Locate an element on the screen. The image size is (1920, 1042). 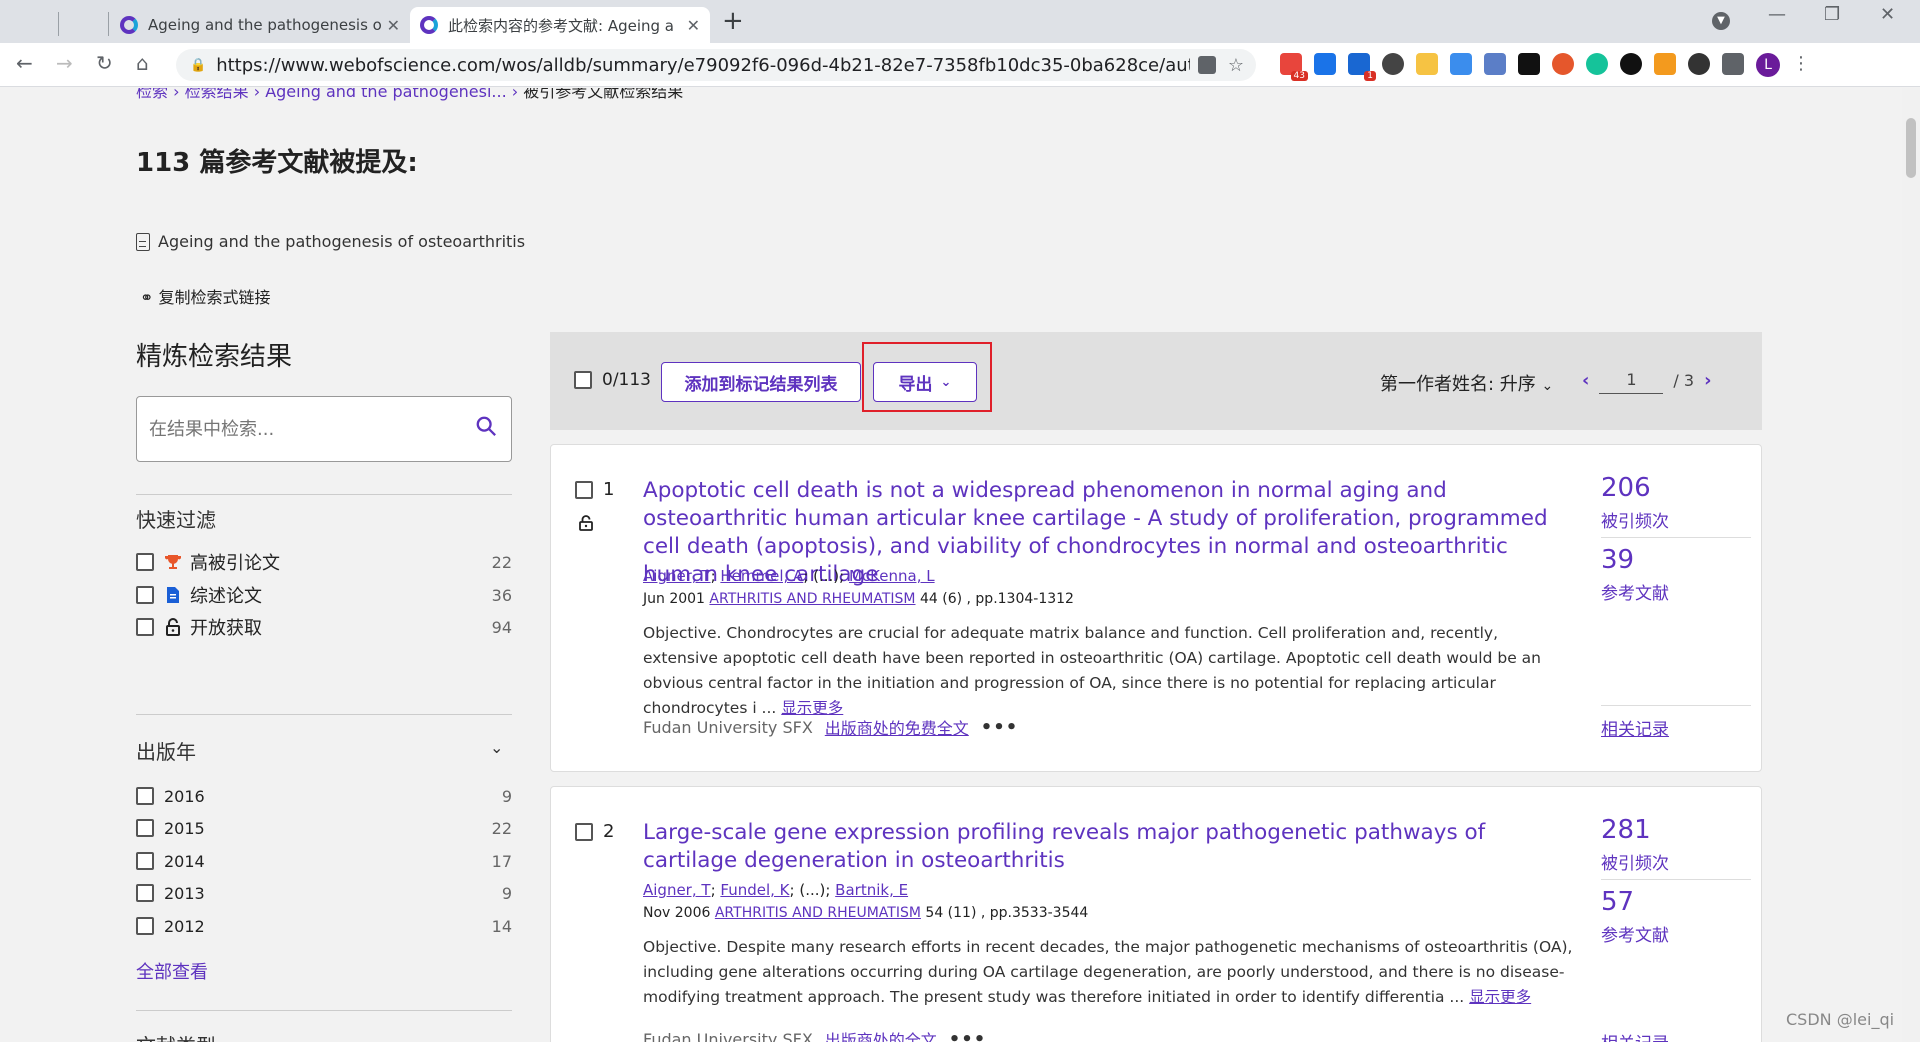
tab-separator is located at coordinates (108, 24).